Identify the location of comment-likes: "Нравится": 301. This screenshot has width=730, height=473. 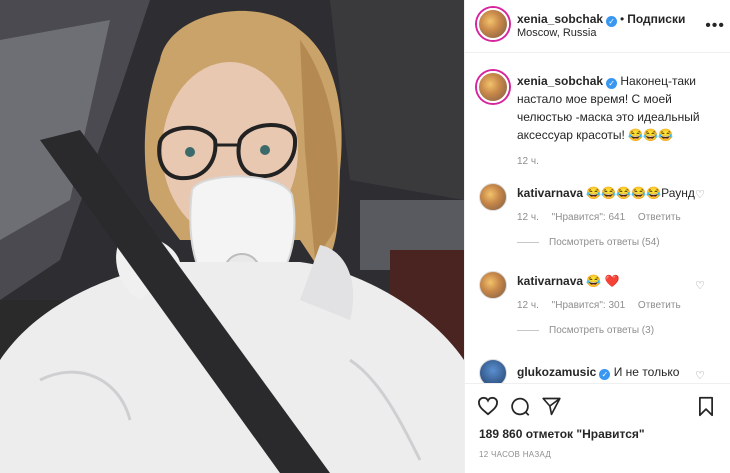
(588, 305).